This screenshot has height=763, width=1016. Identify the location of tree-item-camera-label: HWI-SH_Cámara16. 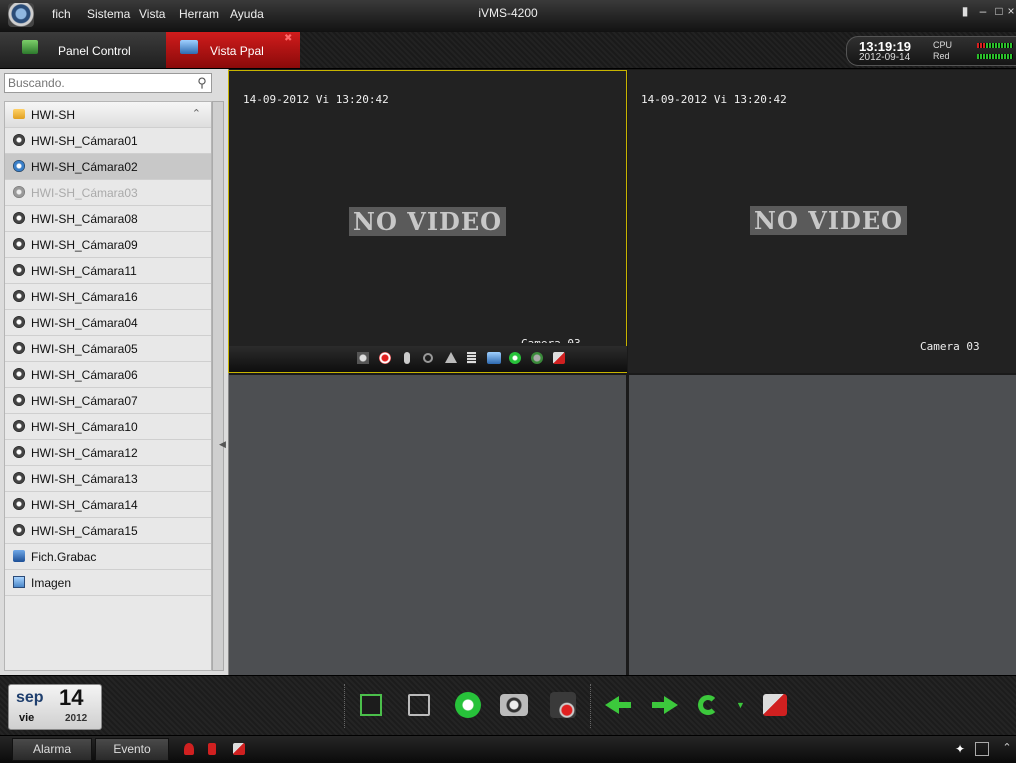
(84, 297).